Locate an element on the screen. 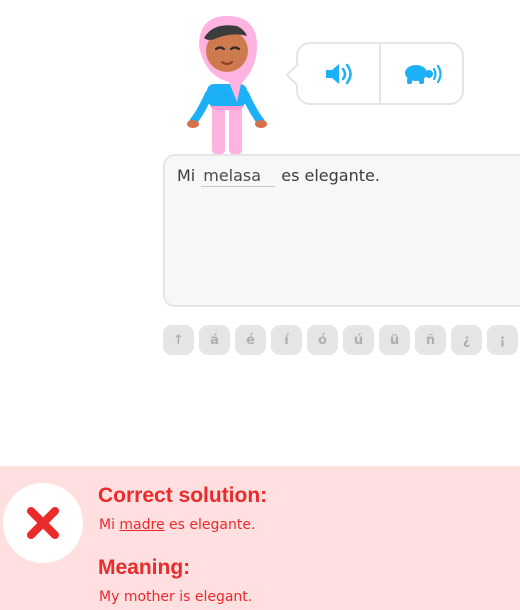 The image size is (520, 610). character-illustration is located at coordinates (227, 85).